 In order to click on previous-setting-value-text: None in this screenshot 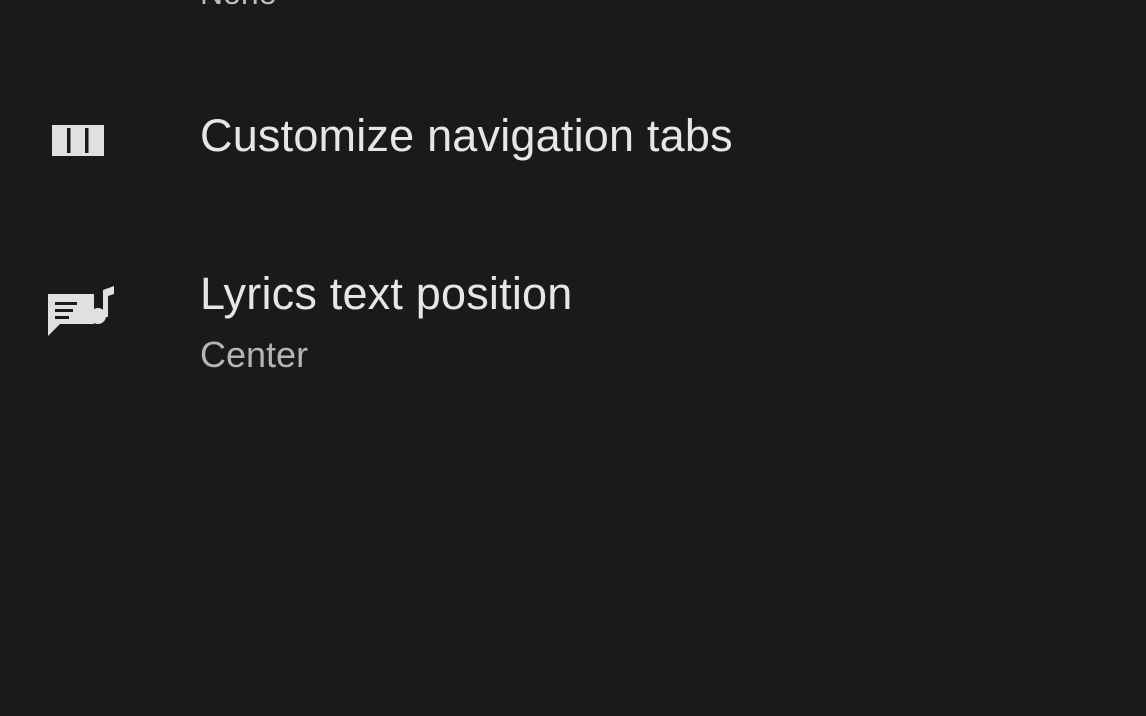, I will do `click(238, 4)`.